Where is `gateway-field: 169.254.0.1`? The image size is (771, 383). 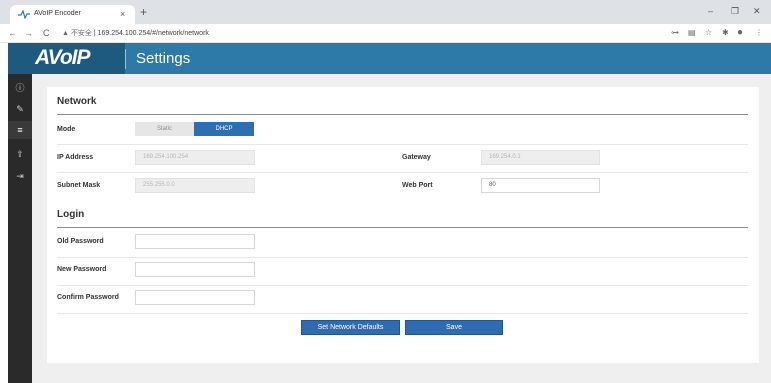
gateway-field: 169.254.0.1 is located at coordinates (540, 157).